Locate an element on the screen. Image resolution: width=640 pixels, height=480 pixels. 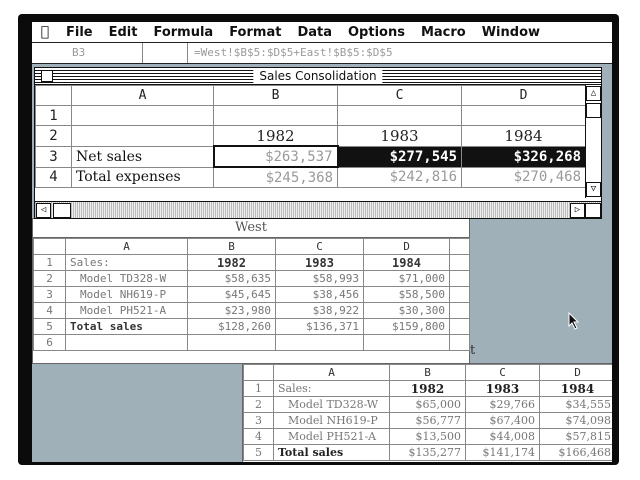
vertical-scrollbar: △ ▽ is located at coordinates (593, 141).